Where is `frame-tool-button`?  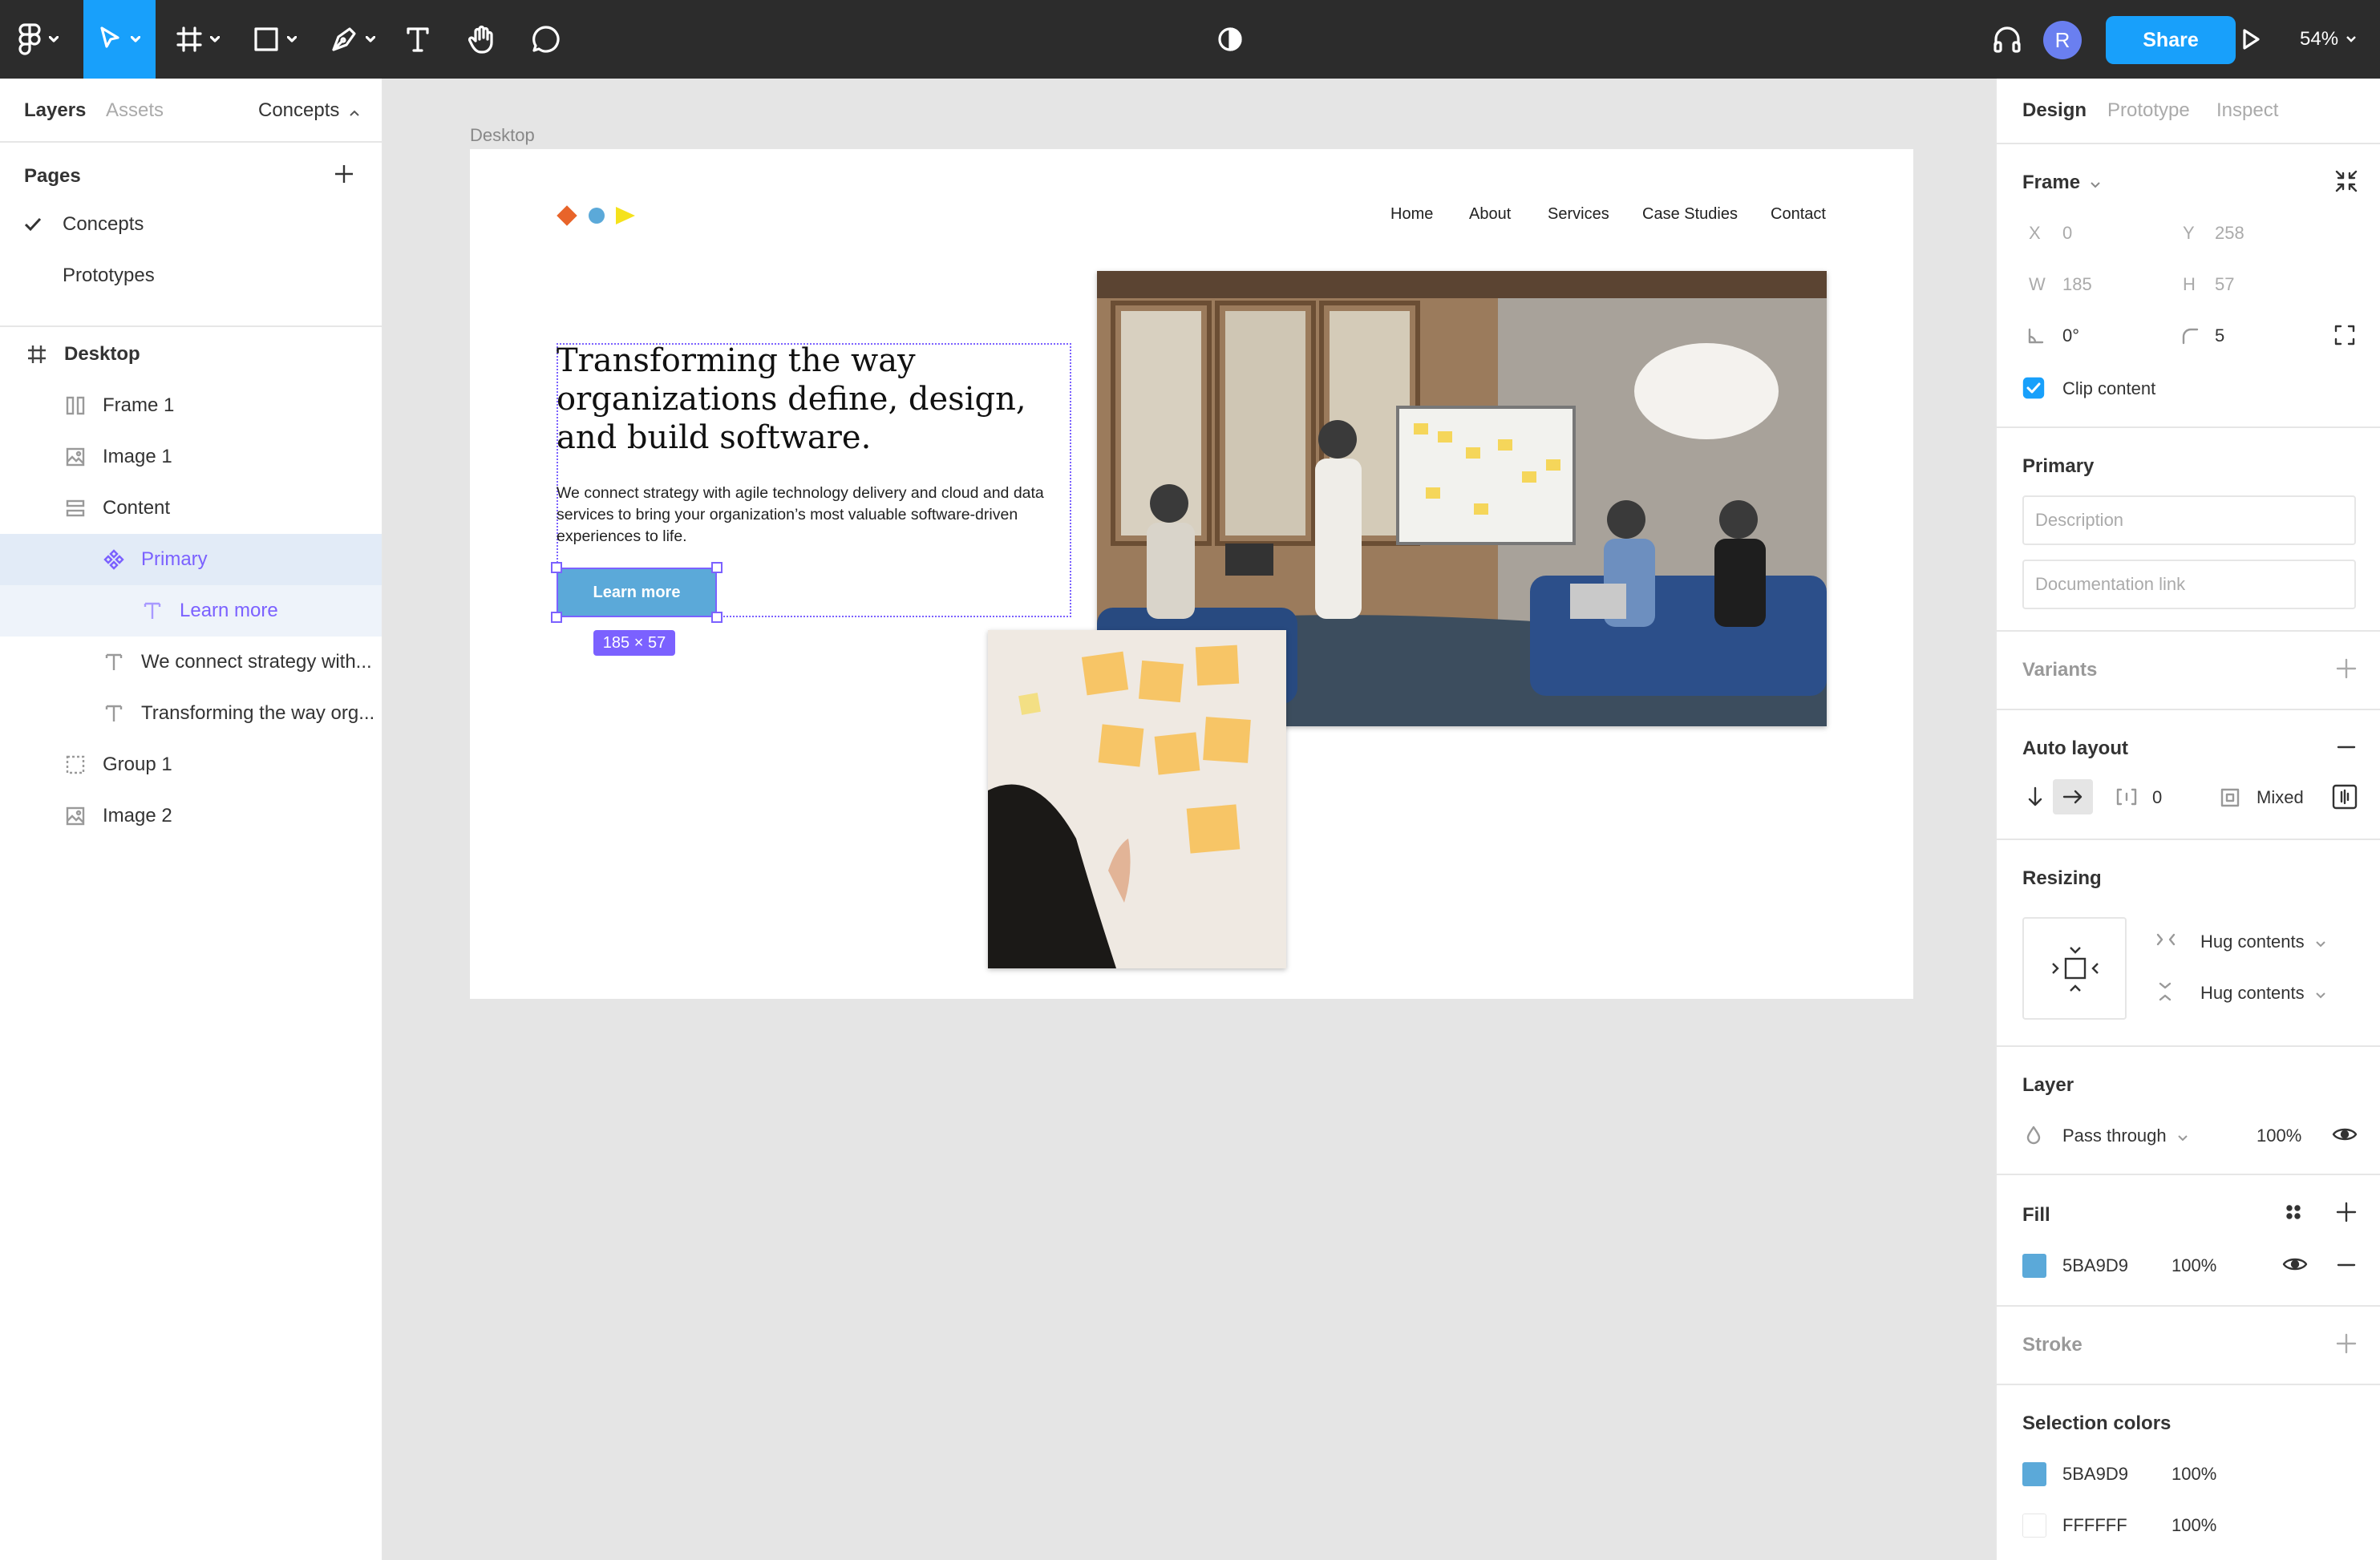
frame-tool-button is located at coordinates (198, 39).